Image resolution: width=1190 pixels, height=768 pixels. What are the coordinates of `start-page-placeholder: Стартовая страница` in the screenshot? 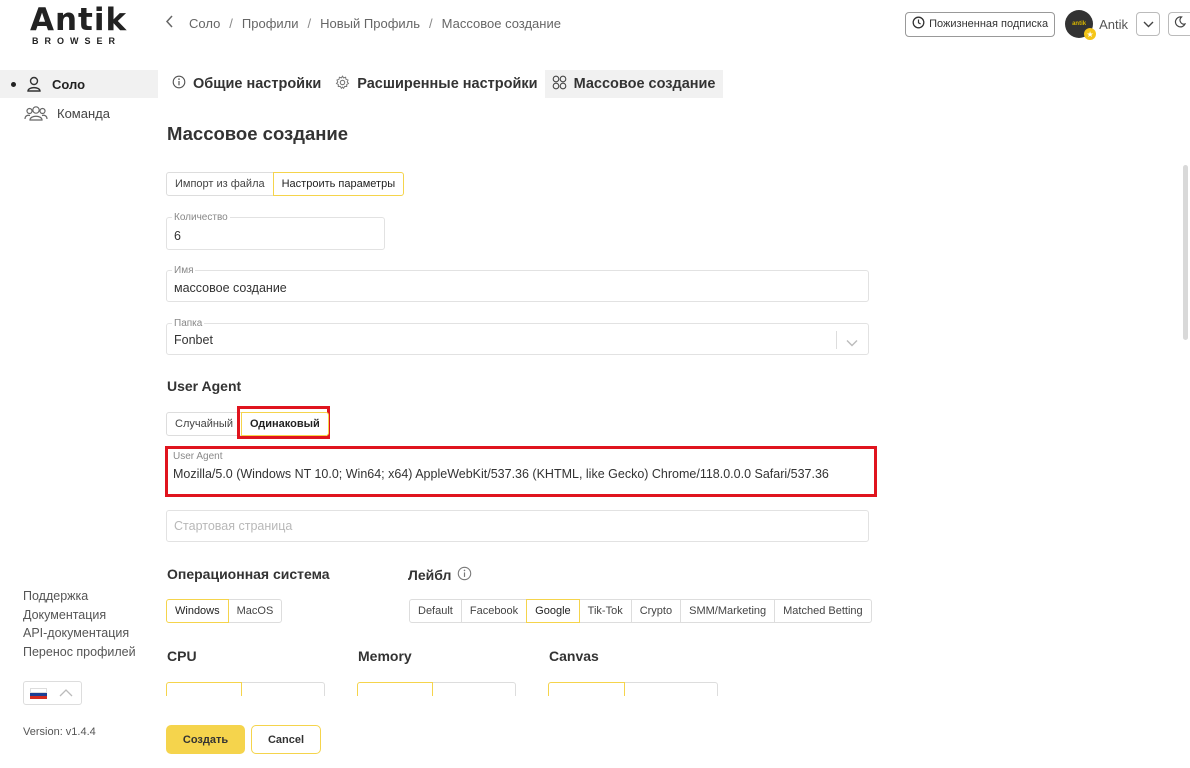 It's located at (233, 526).